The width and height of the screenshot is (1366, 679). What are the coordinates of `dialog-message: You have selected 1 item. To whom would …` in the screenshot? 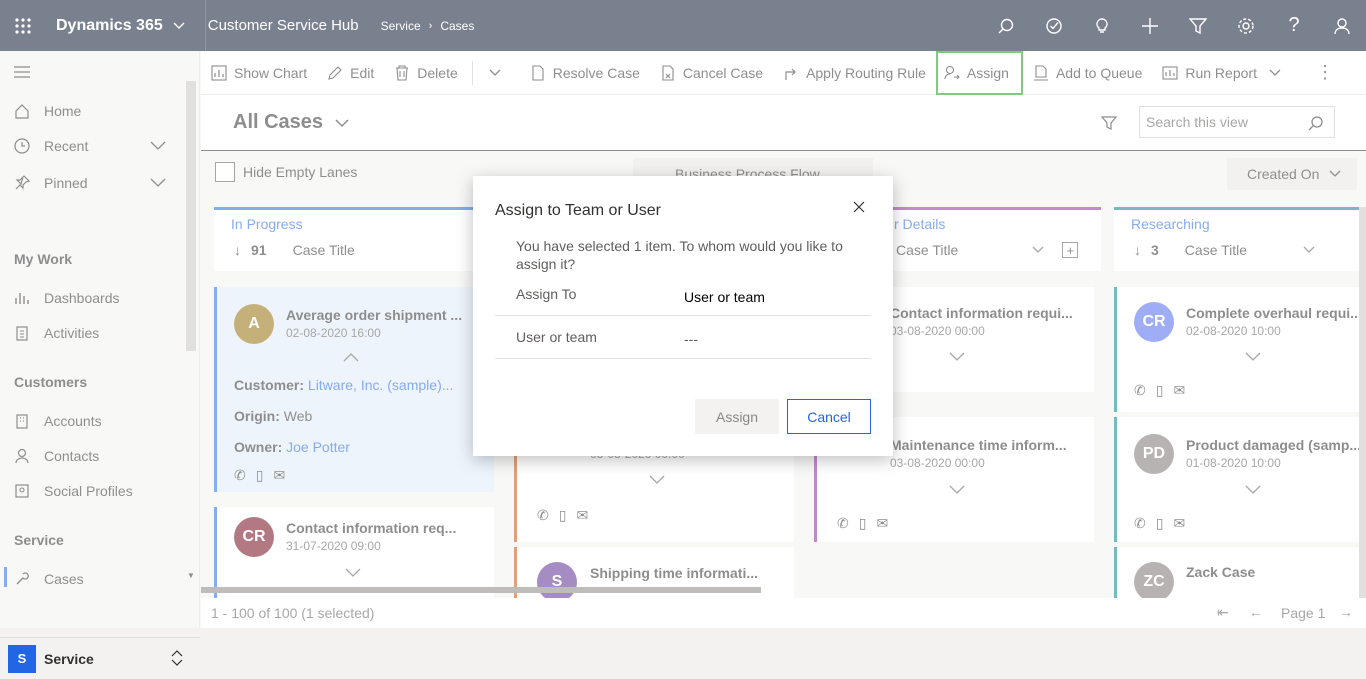 It's located at (679, 255).